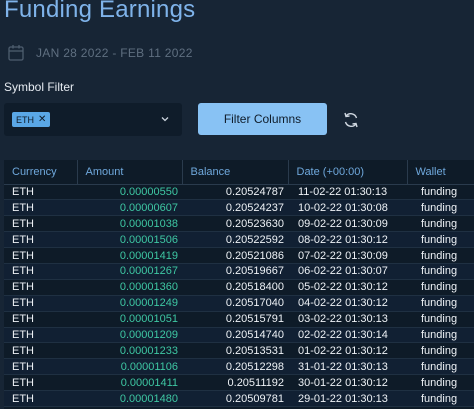 The width and height of the screenshot is (474, 409). Describe the element at coordinates (440, 172) in the screenshot. I see `column-header-wallet: Wallet` at that location.